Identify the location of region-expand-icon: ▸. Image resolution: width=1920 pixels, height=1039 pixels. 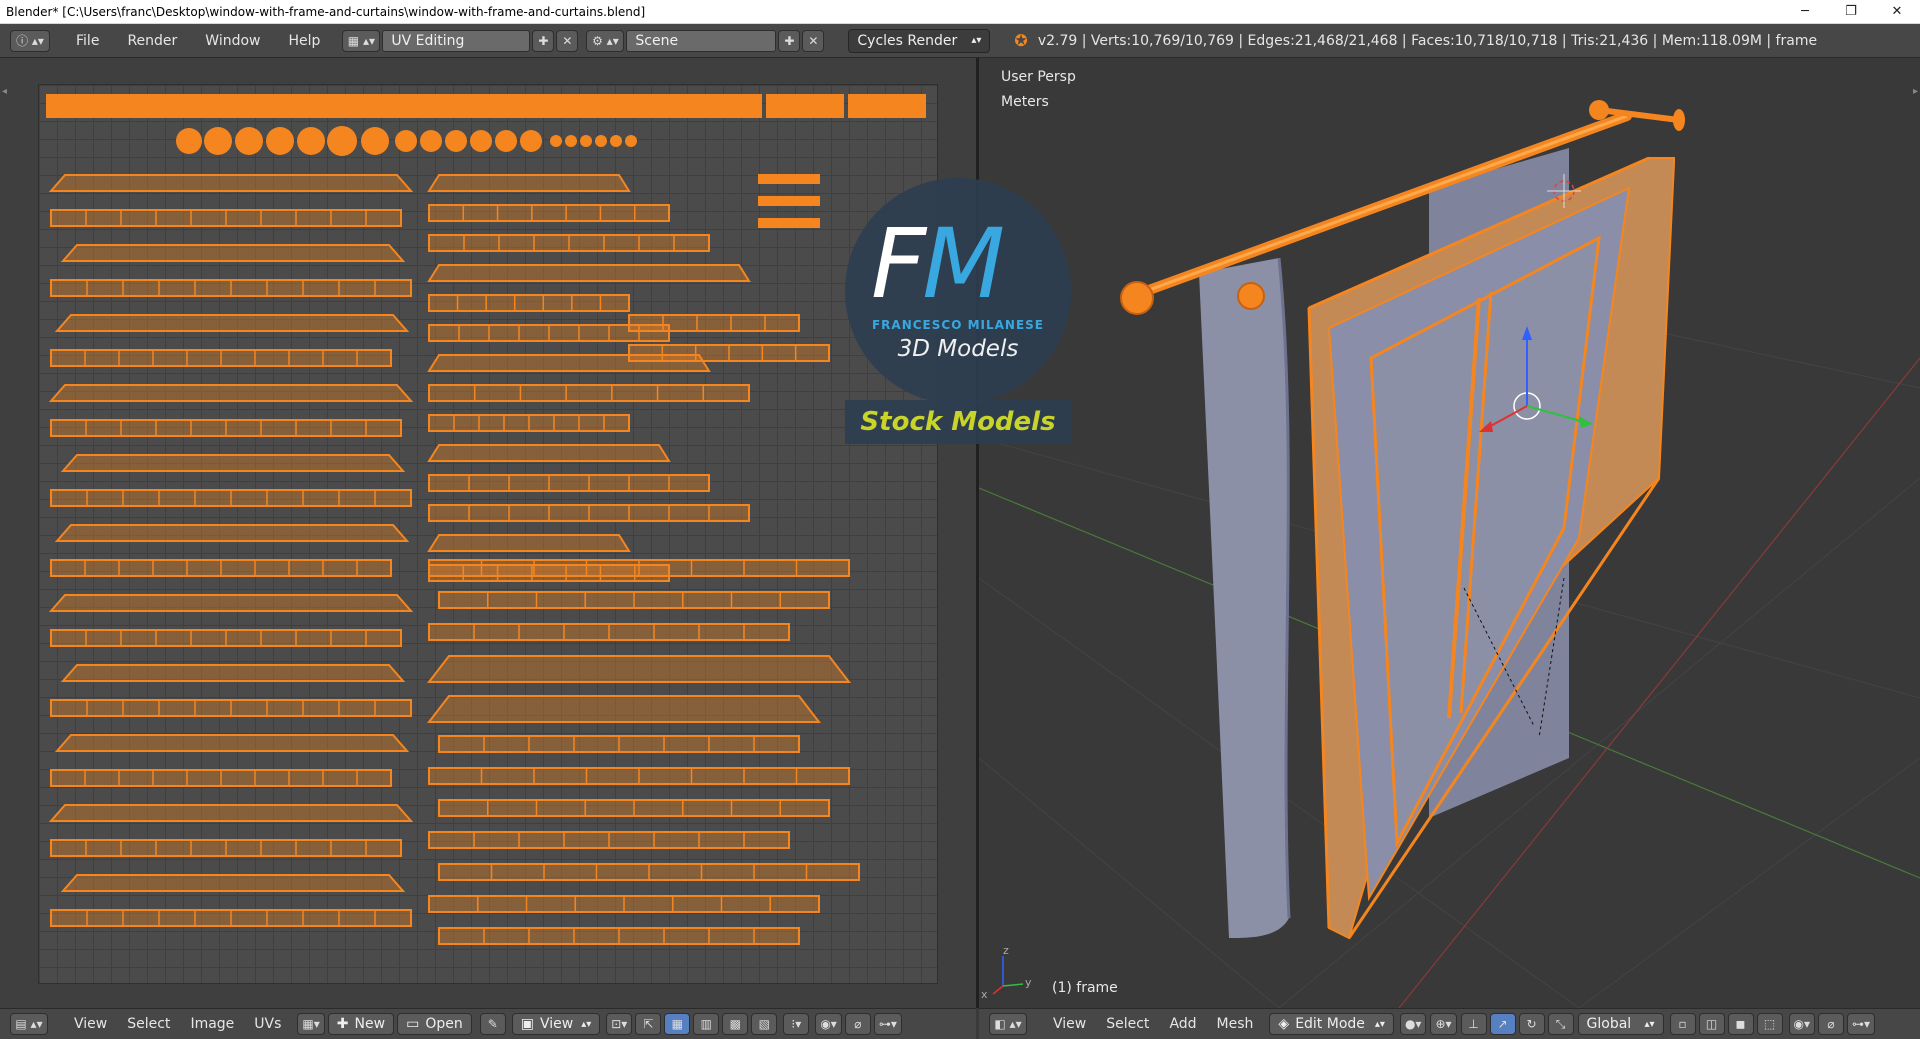
(1915, 91).